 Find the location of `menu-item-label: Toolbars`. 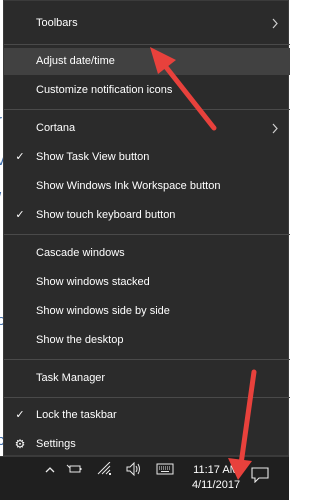

menu-item-label: Toolbars is located at coordinates (57, 23).